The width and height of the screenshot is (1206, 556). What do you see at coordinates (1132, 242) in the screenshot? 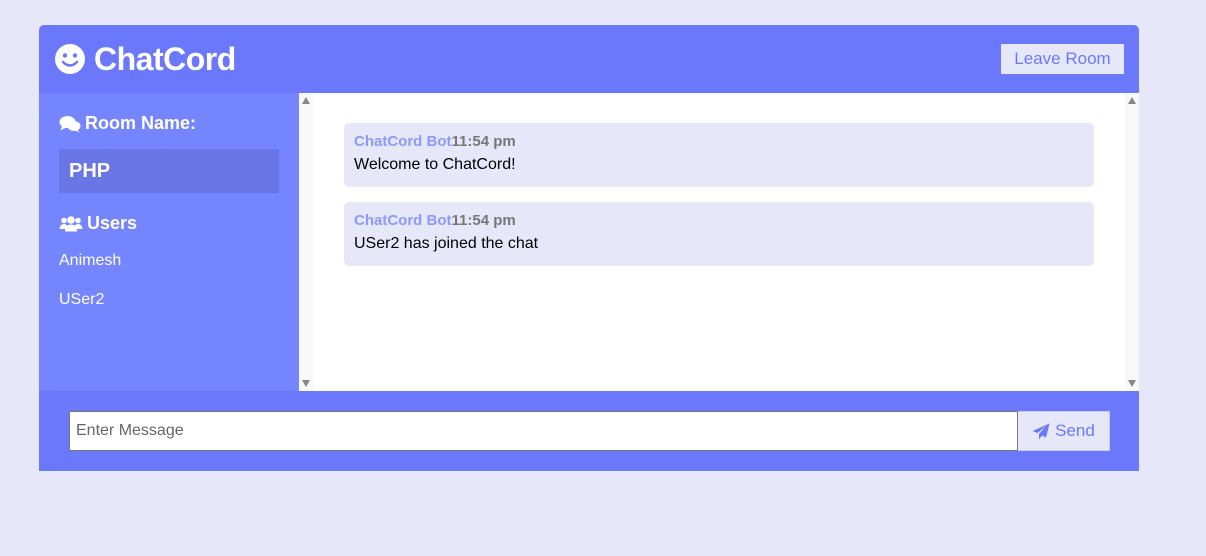
I see `right-scrollbar` at bounding box center [1132, 242].